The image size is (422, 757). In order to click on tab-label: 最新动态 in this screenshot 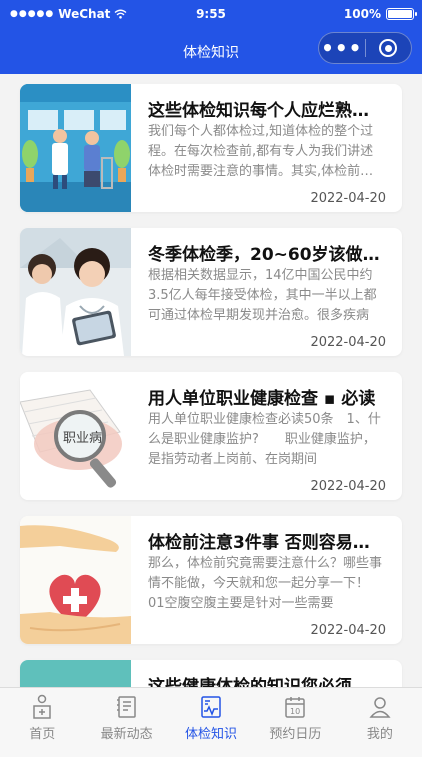, I will do `click(126, 734)`.